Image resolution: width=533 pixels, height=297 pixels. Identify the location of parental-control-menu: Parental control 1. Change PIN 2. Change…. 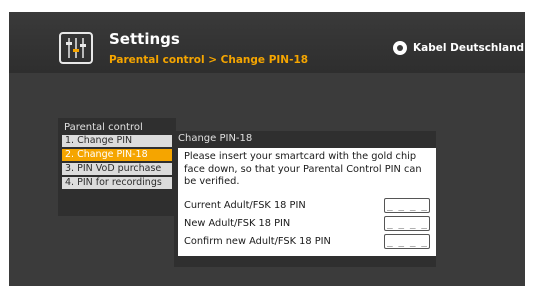
(117, 167).